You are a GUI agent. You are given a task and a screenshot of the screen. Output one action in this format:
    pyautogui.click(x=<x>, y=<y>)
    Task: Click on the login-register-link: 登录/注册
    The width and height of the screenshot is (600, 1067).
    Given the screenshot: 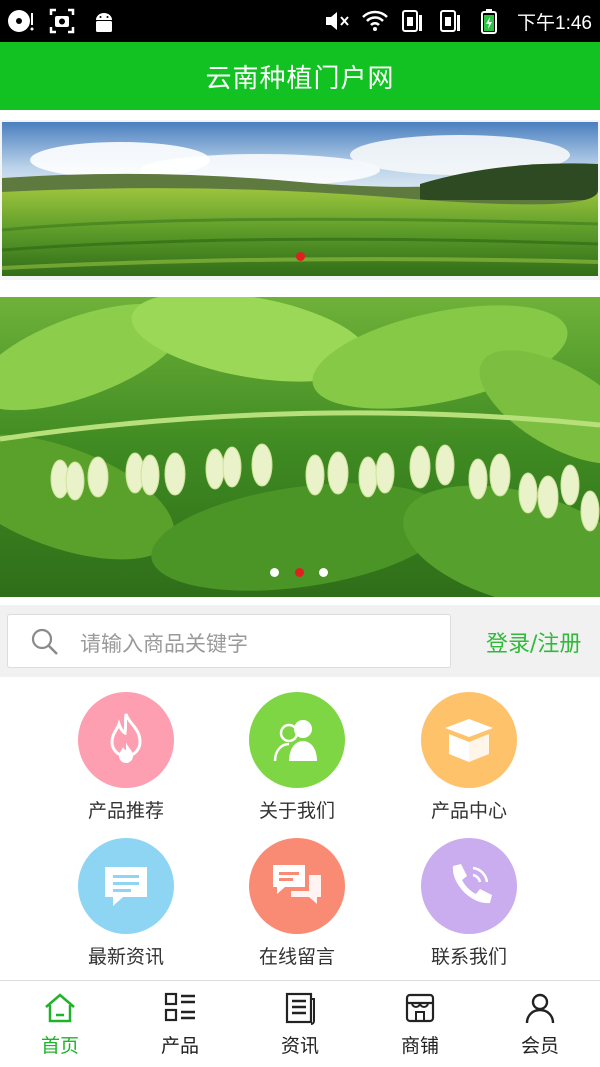 What is the action you would take?
    pyautogui.click(x=533, y=642)
    